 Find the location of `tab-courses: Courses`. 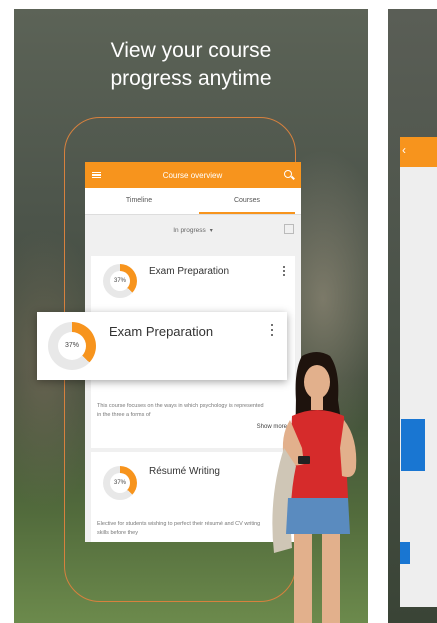

tab-courses: Courses is located at coordinates (247, 201).